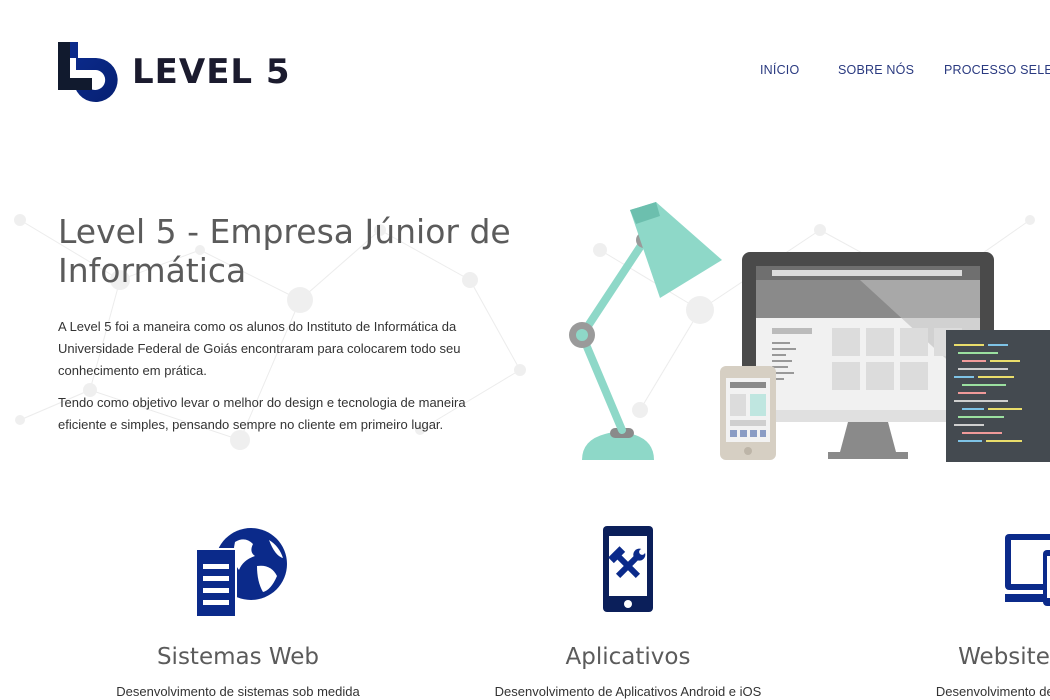 The width and height of the screenshot is (1050, 700). What do you see at coordinates (876, 70) in the screenshot?
I see `nav-item-sobre-nos: SOBRE NÓS` at bounding box center [876, 70].